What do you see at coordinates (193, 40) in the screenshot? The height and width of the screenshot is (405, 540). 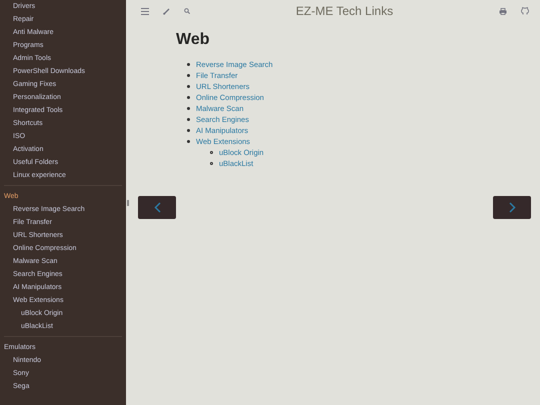 I see `page-heading: Web` at bounding box center [193, 40].